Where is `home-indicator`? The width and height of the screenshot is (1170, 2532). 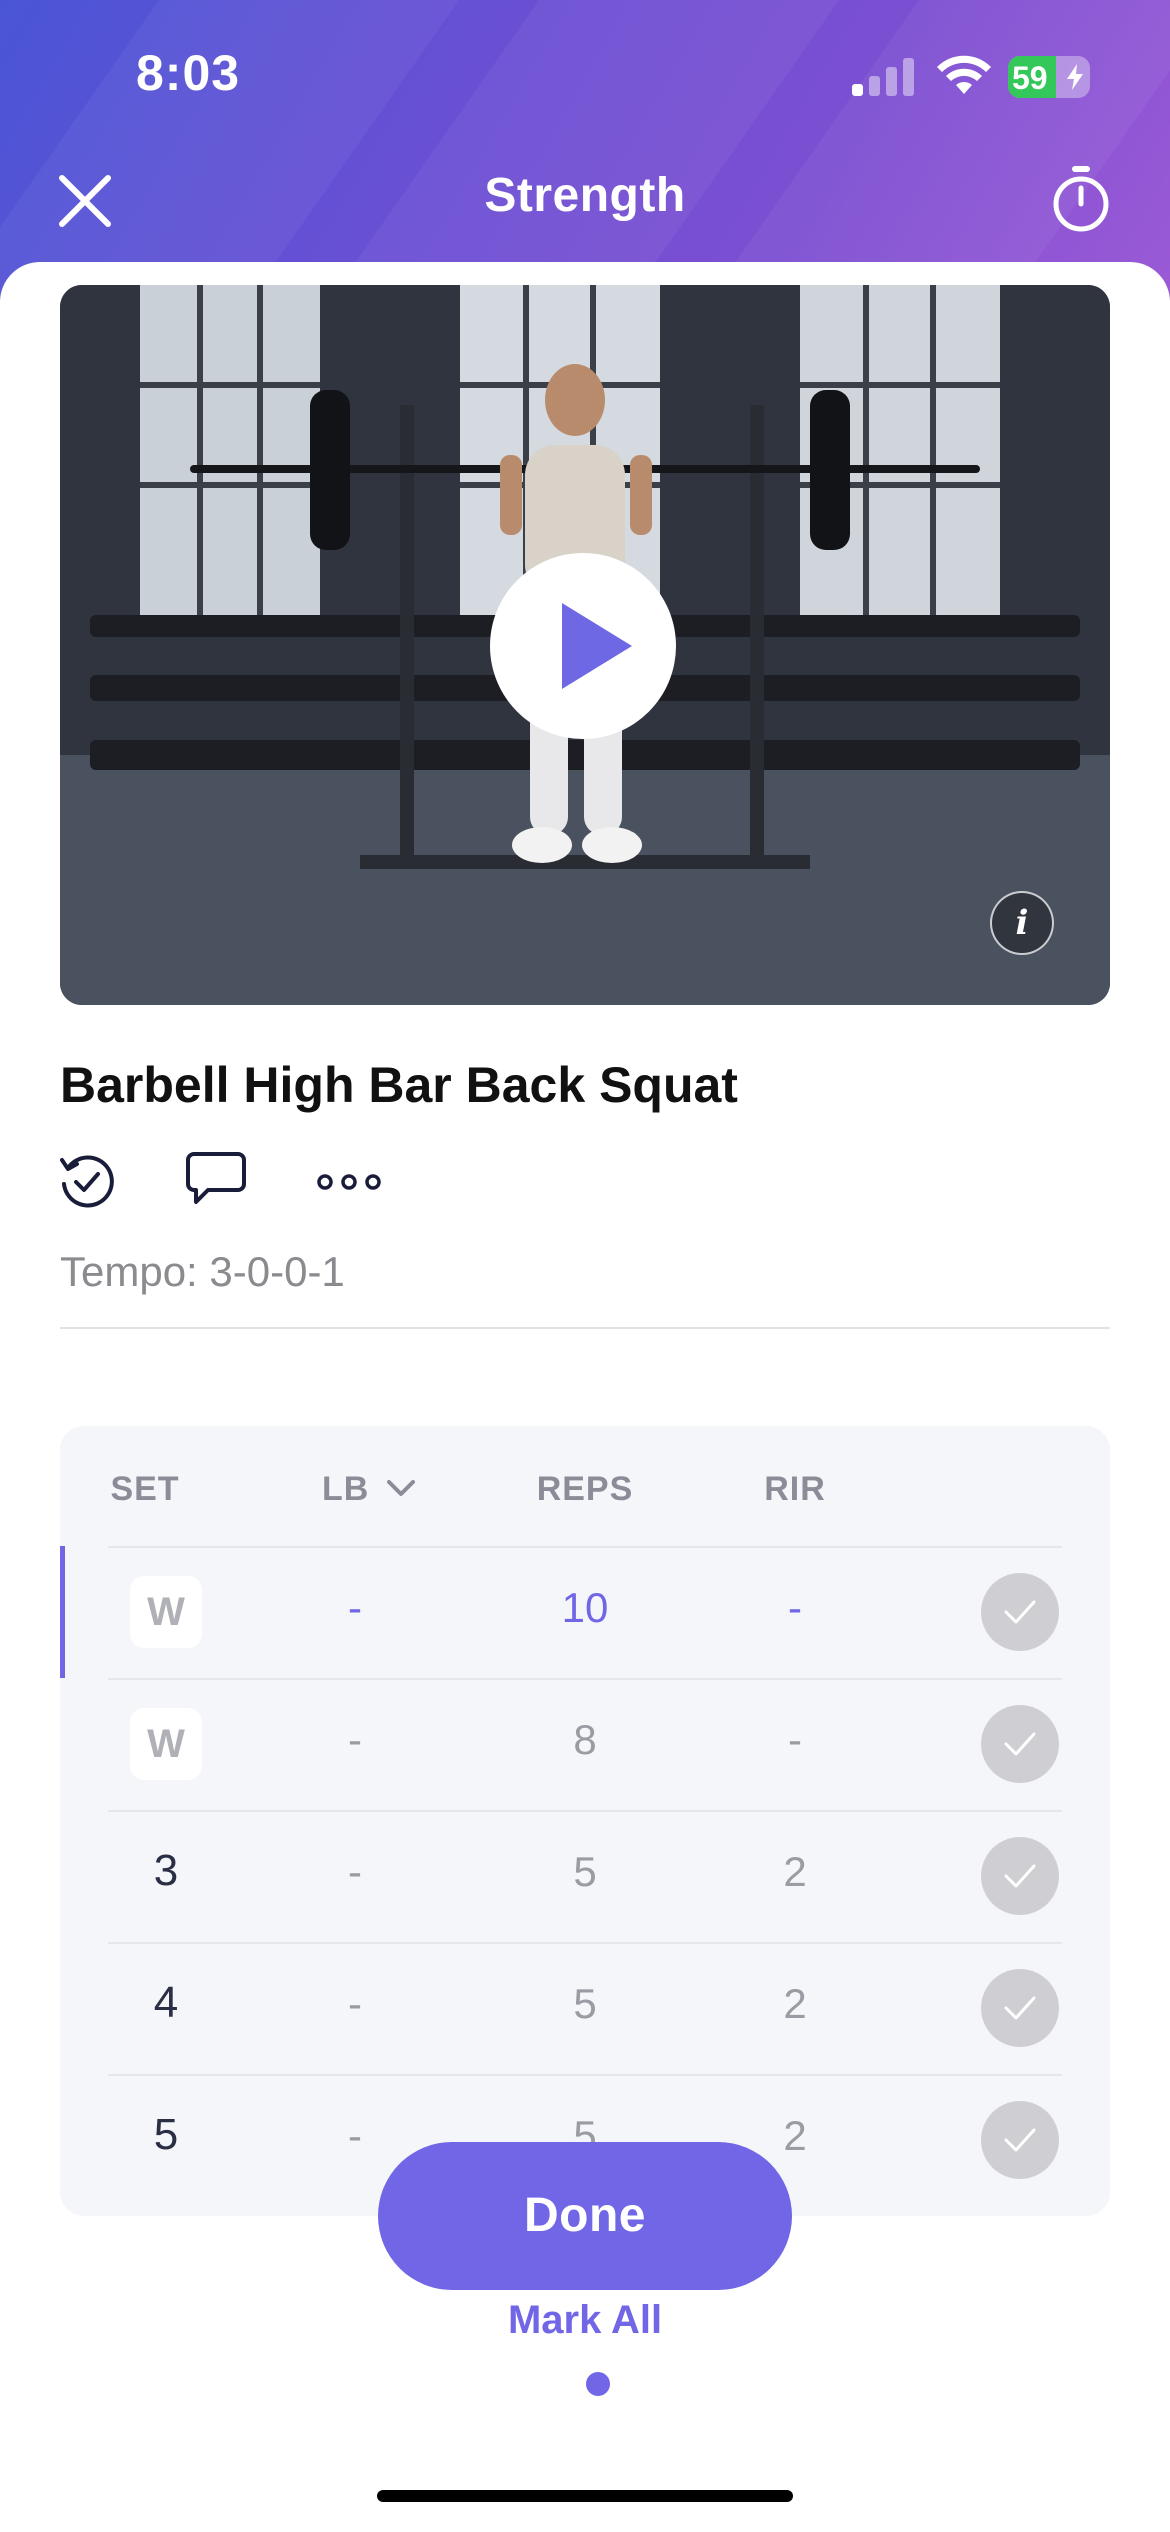
home-indicator is located at coordinates (585, 2496).